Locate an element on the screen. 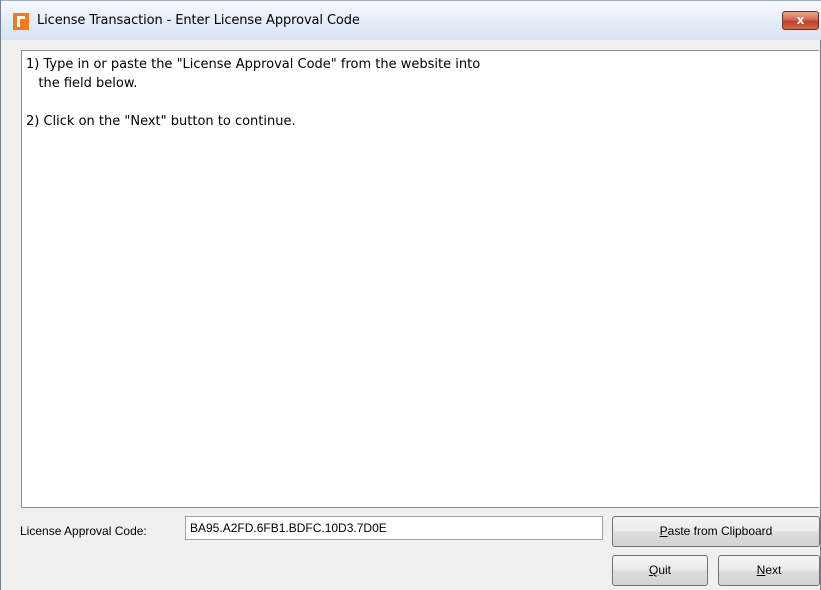 The width and height of the screenshot is (821, 590). next-button-label: ext is located at coordinates (773, 570).